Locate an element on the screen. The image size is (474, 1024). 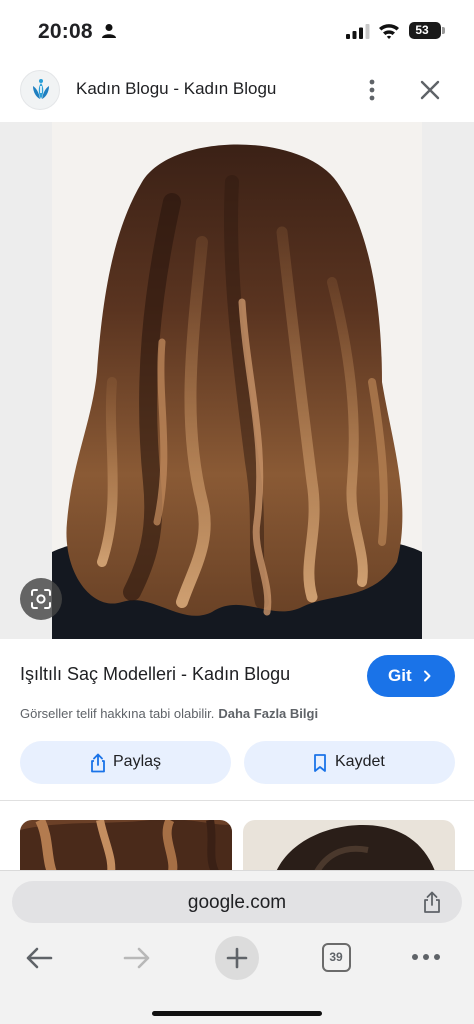
plus-icon is located at coordinates (237, 958).